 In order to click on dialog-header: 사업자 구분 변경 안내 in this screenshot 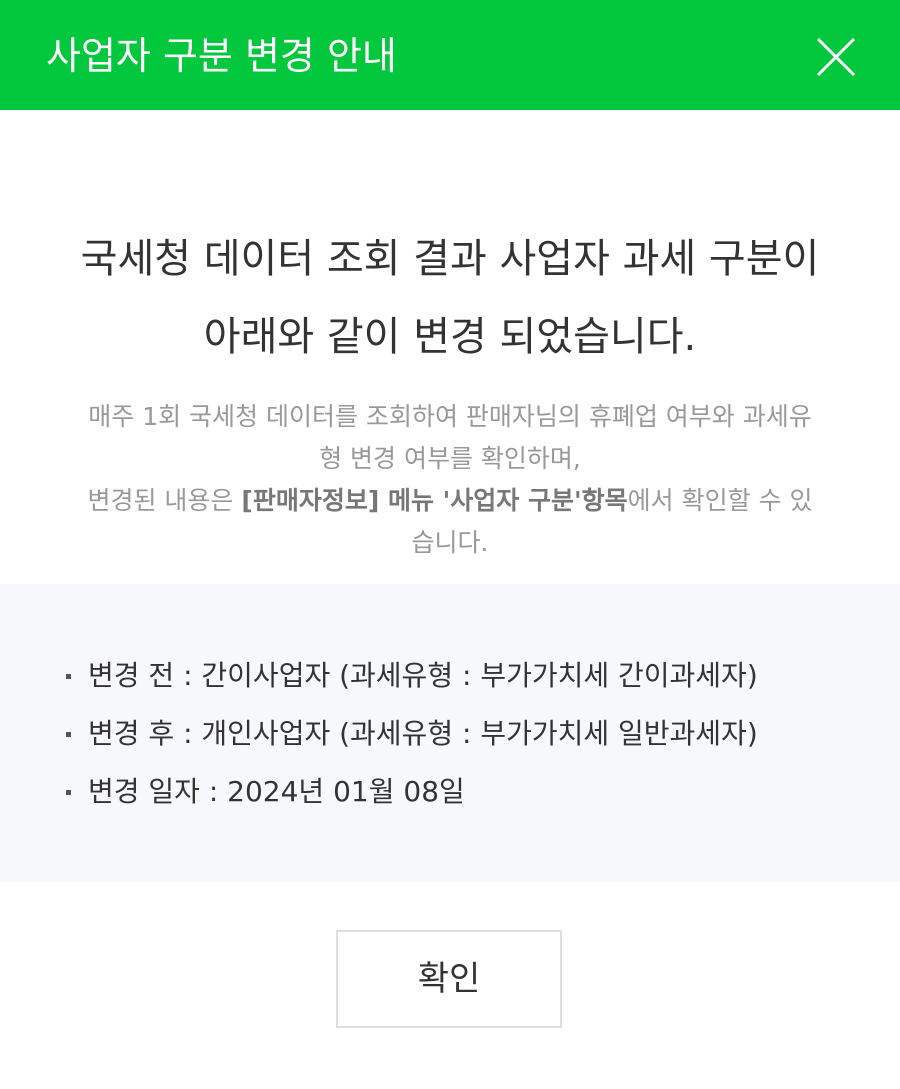, I will do `click(450, 55)`.